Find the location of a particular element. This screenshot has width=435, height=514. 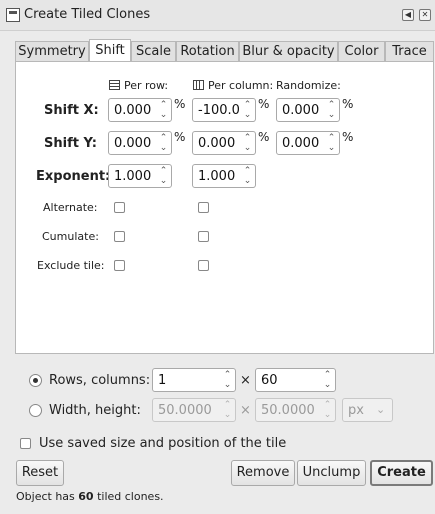

alternate-label: Alternate: is located at coordinates (70, 207).